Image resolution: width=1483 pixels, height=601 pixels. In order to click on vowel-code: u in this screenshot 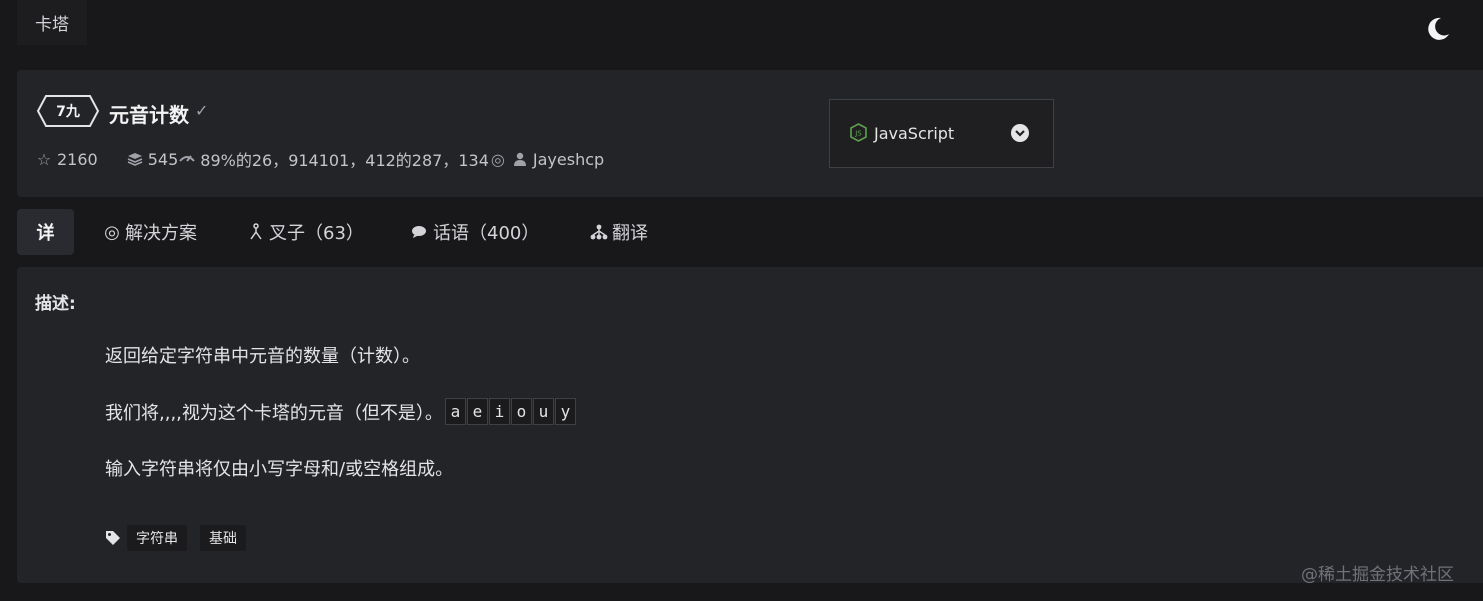, I will do `click(543, 411)`.